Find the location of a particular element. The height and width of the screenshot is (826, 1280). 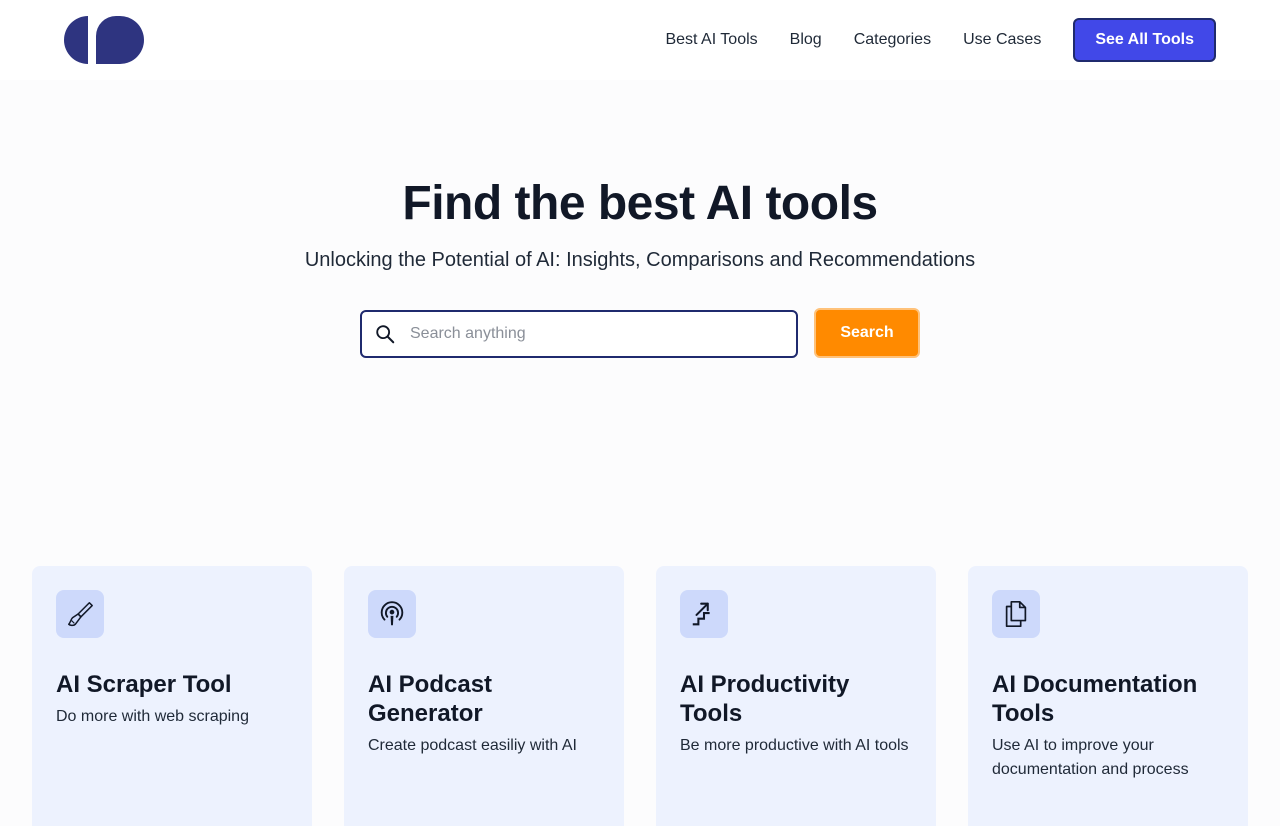

search-bar: Search is located at coordinates (640, 333).